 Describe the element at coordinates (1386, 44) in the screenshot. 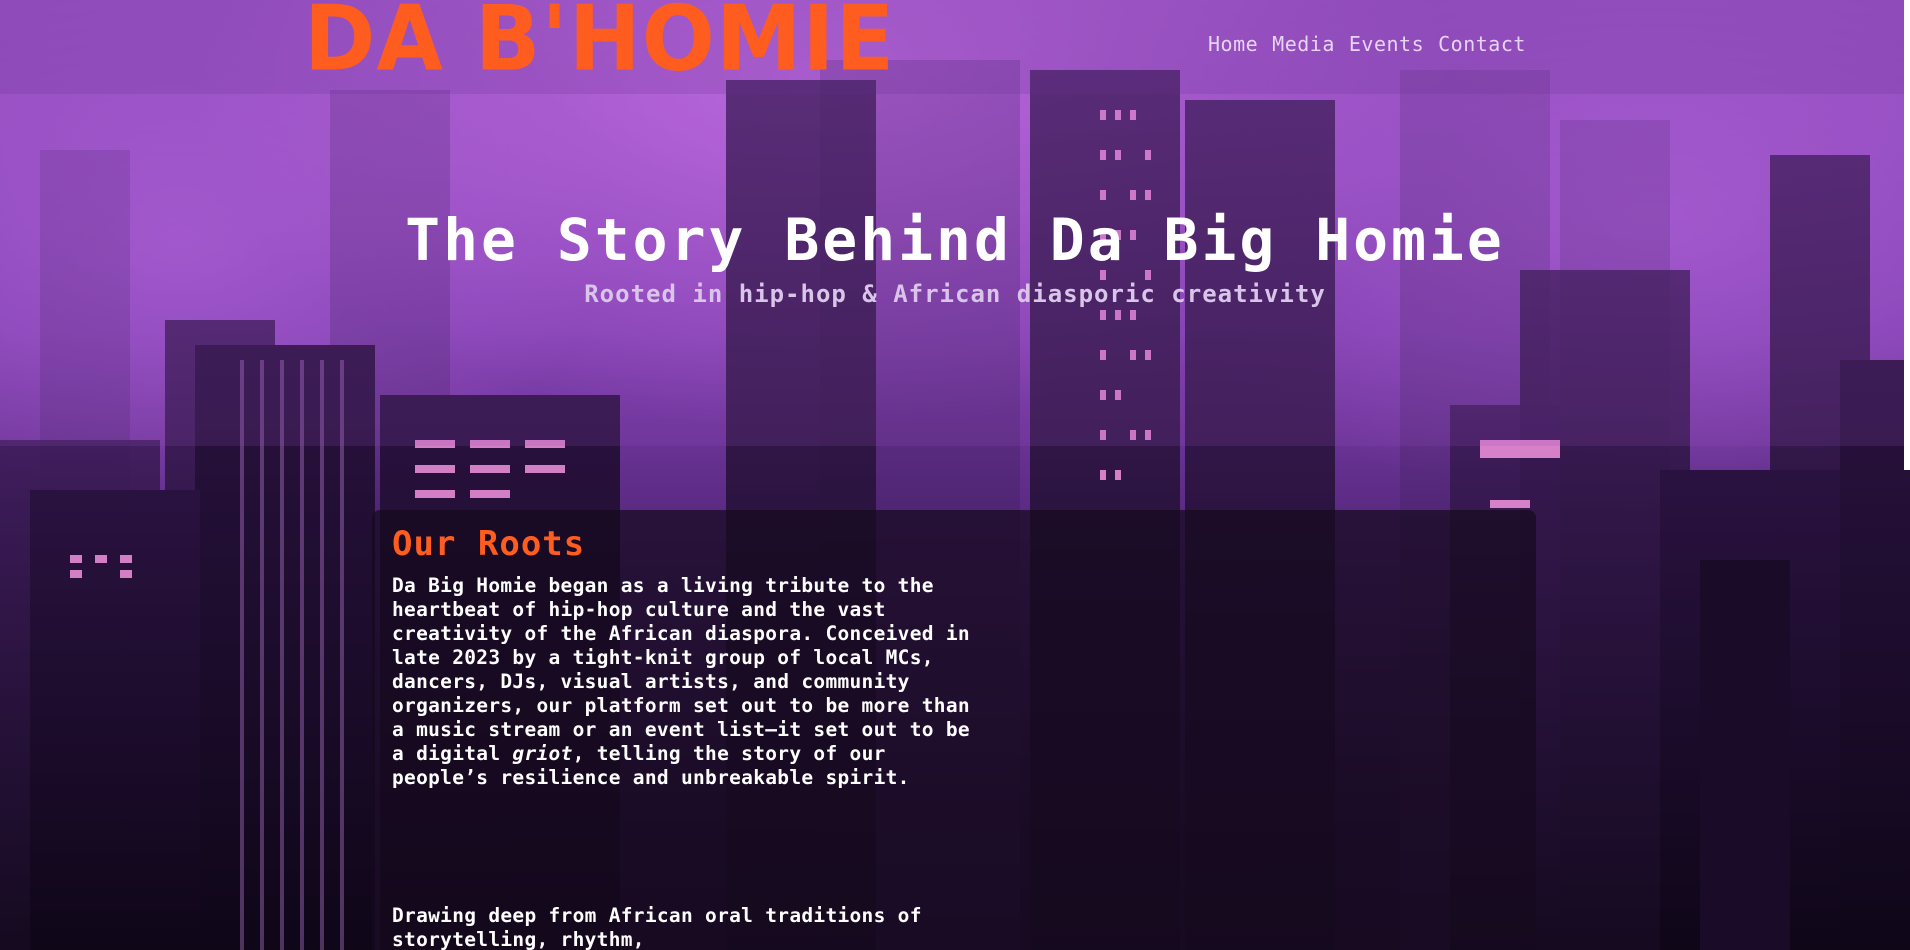

I see `nav-link-events: Events` at that location.